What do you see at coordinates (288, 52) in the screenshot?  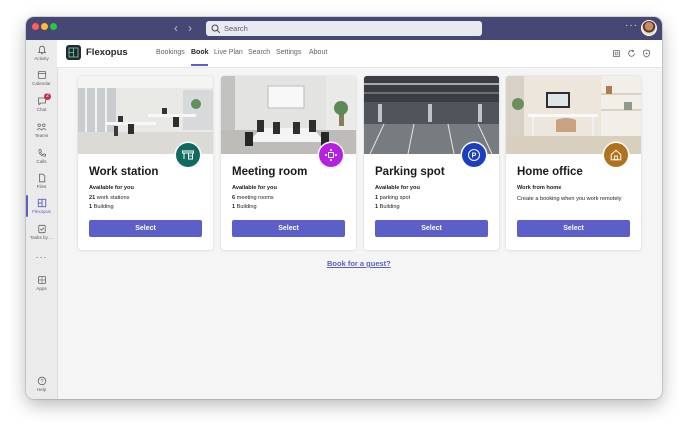 I see `tab-settings: Settings` at bounding box center [288, 52].